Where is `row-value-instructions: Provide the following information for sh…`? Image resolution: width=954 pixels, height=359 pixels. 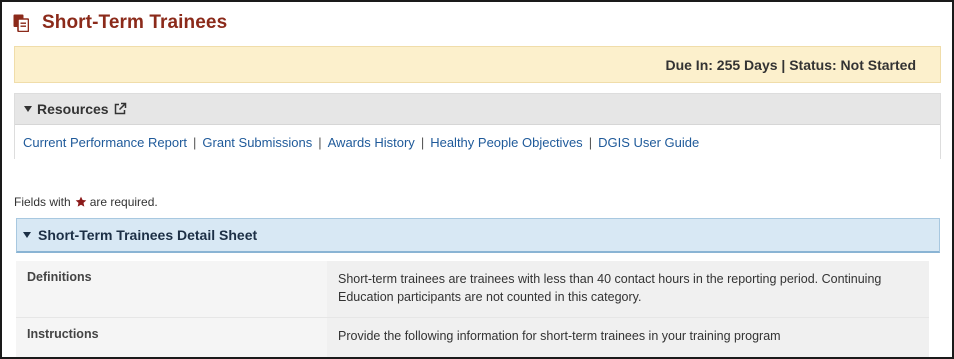 row-value-instructions: Provide the following information for sh… is located at coordinates (628, 337).